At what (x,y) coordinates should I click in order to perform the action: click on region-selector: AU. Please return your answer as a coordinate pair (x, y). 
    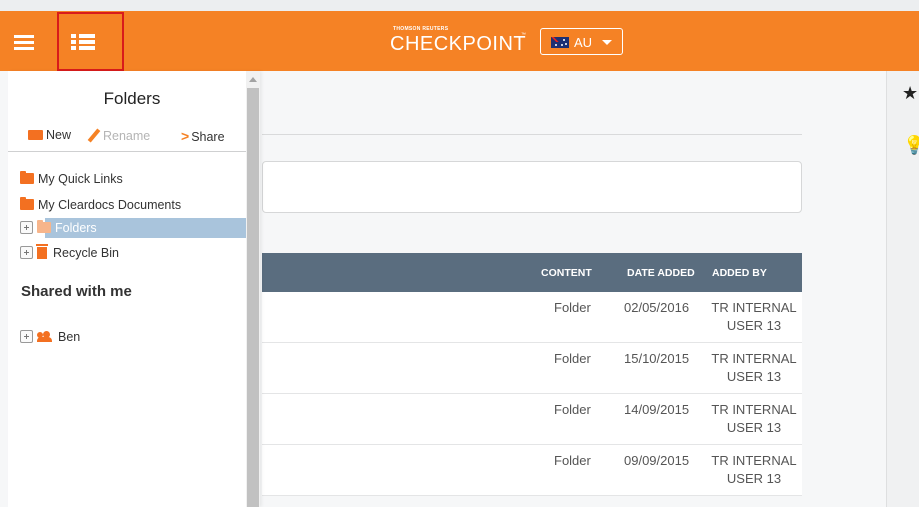
    Looking at the image, I should click on (581, 41).